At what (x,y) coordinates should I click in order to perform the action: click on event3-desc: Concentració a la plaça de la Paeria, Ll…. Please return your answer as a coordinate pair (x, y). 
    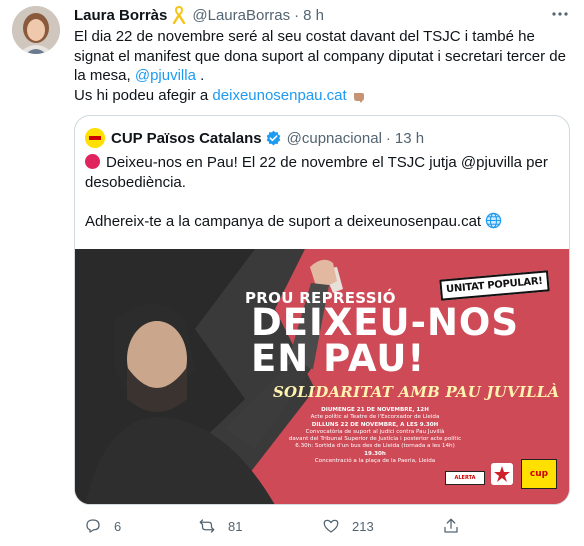
    Looking at the image, I should click on (375, 461).